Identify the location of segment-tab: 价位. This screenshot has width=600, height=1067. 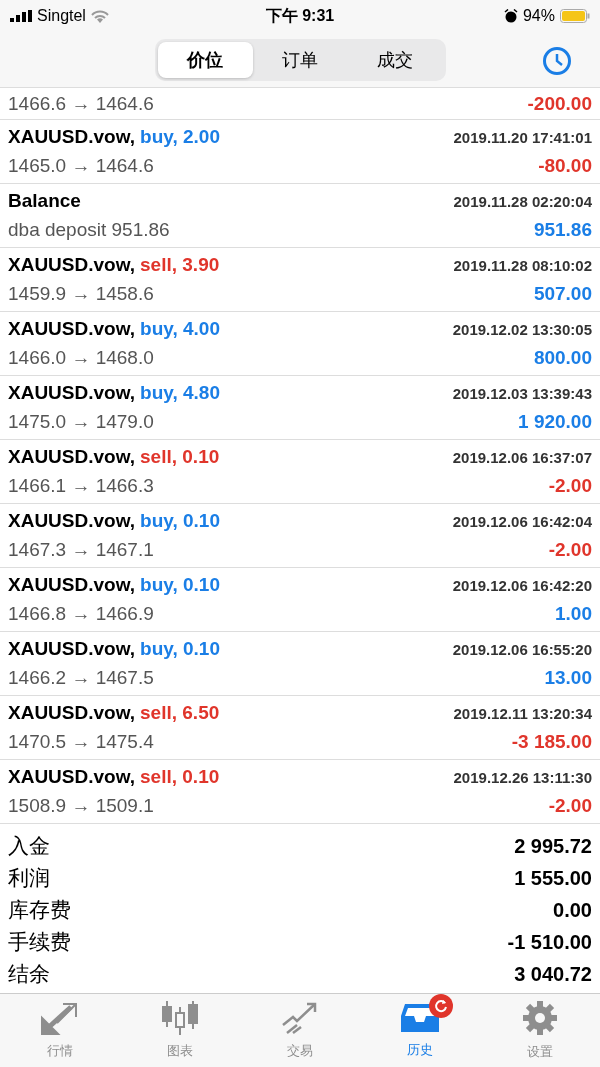
(205, 59).